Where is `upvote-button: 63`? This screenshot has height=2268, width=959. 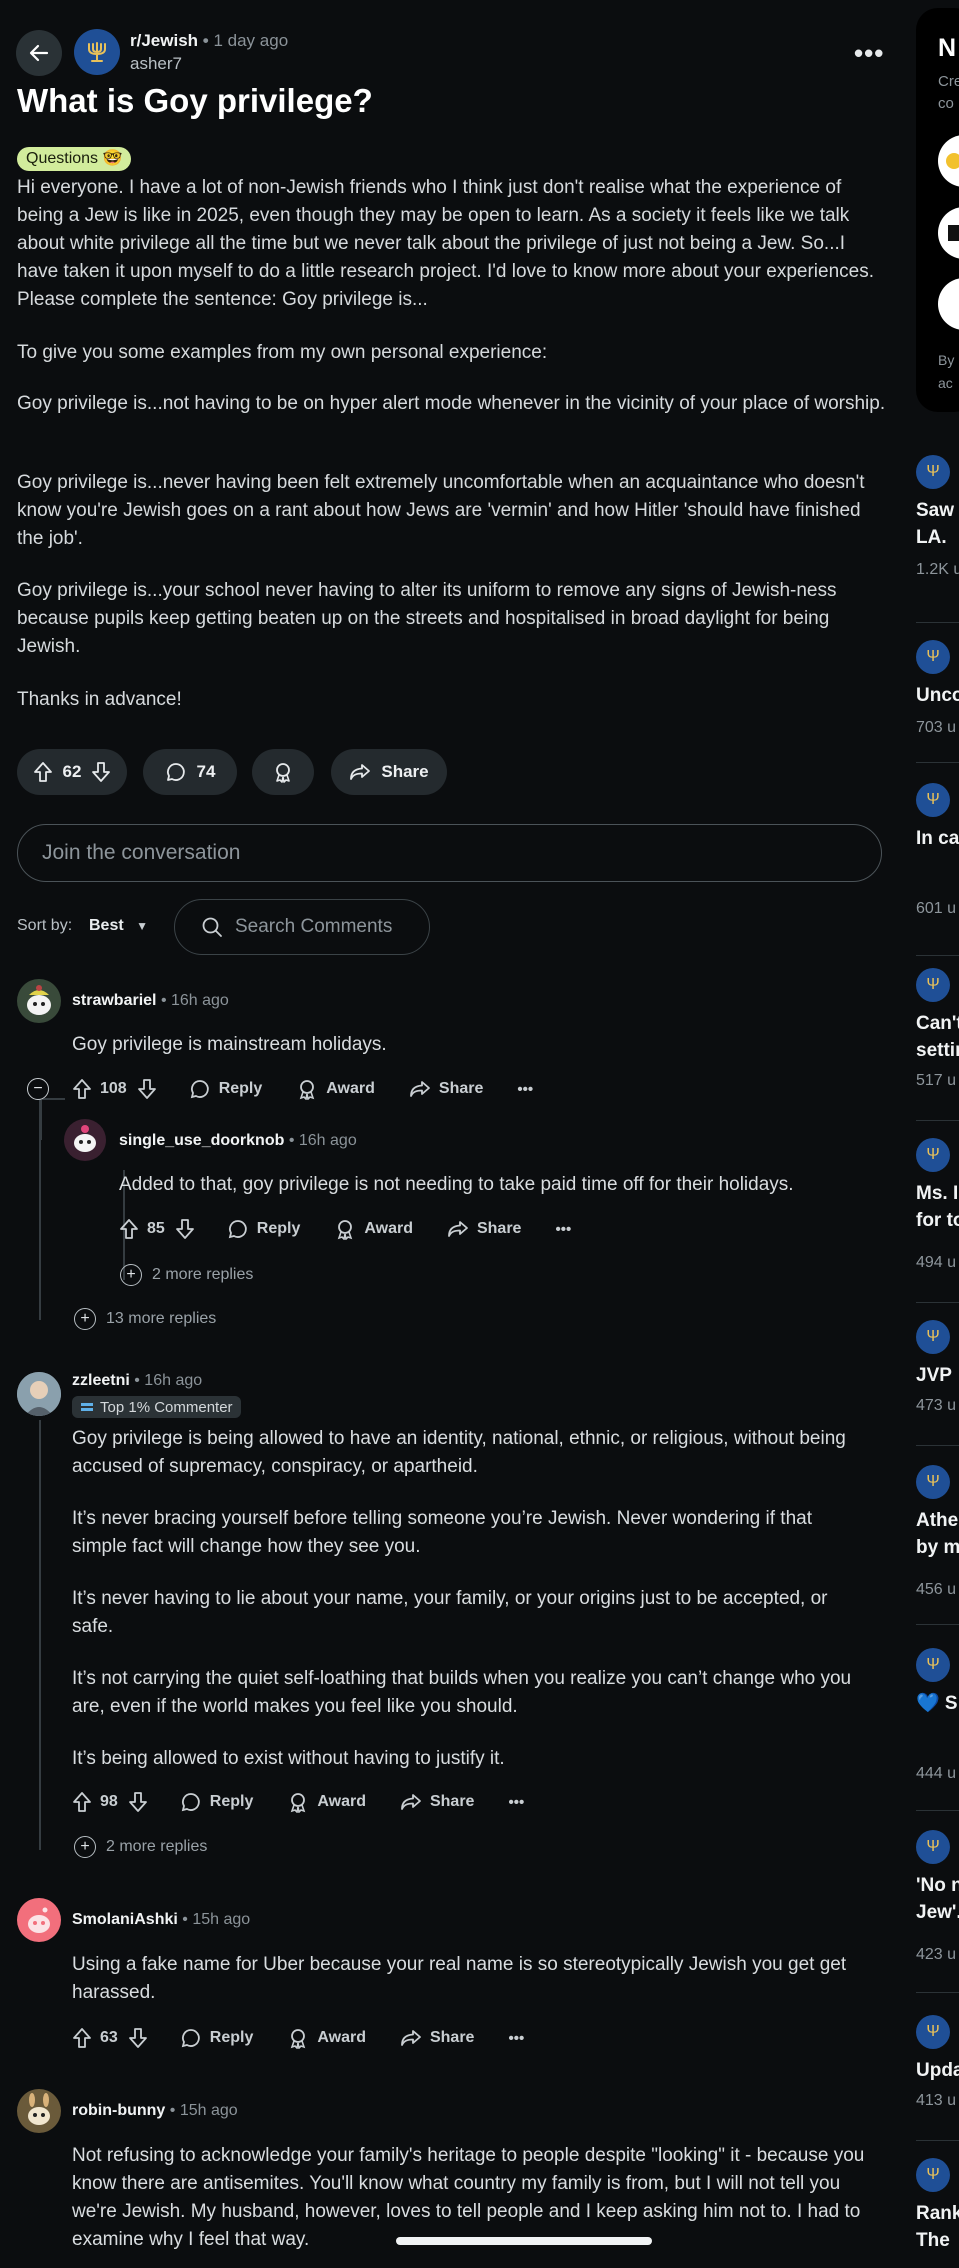 upvote-button: 63 is located at coordinates (95, 2038).